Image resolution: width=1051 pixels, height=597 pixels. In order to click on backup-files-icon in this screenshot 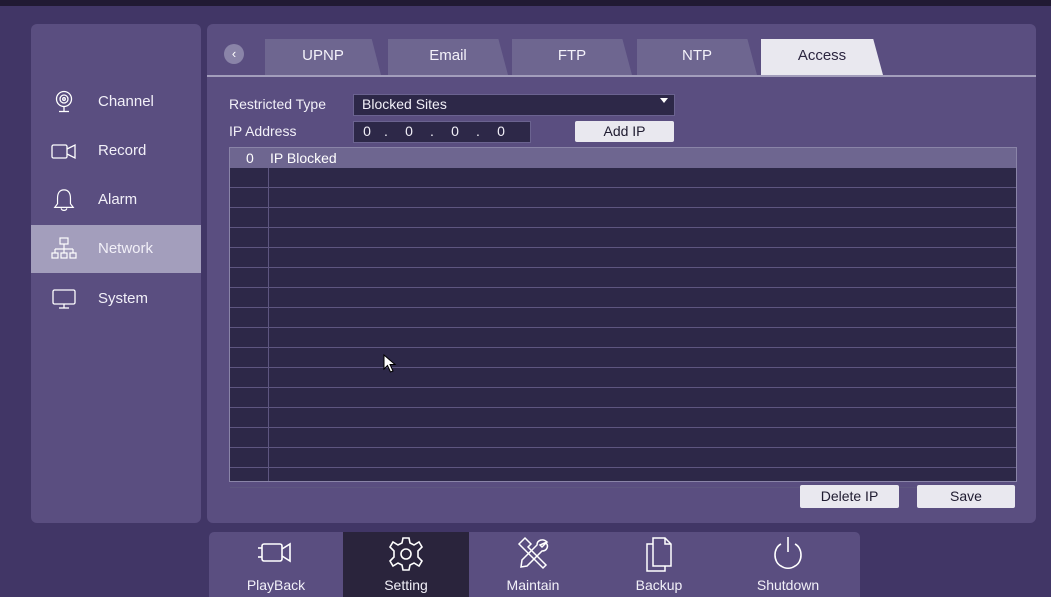, I will do `click(659, 556)`.